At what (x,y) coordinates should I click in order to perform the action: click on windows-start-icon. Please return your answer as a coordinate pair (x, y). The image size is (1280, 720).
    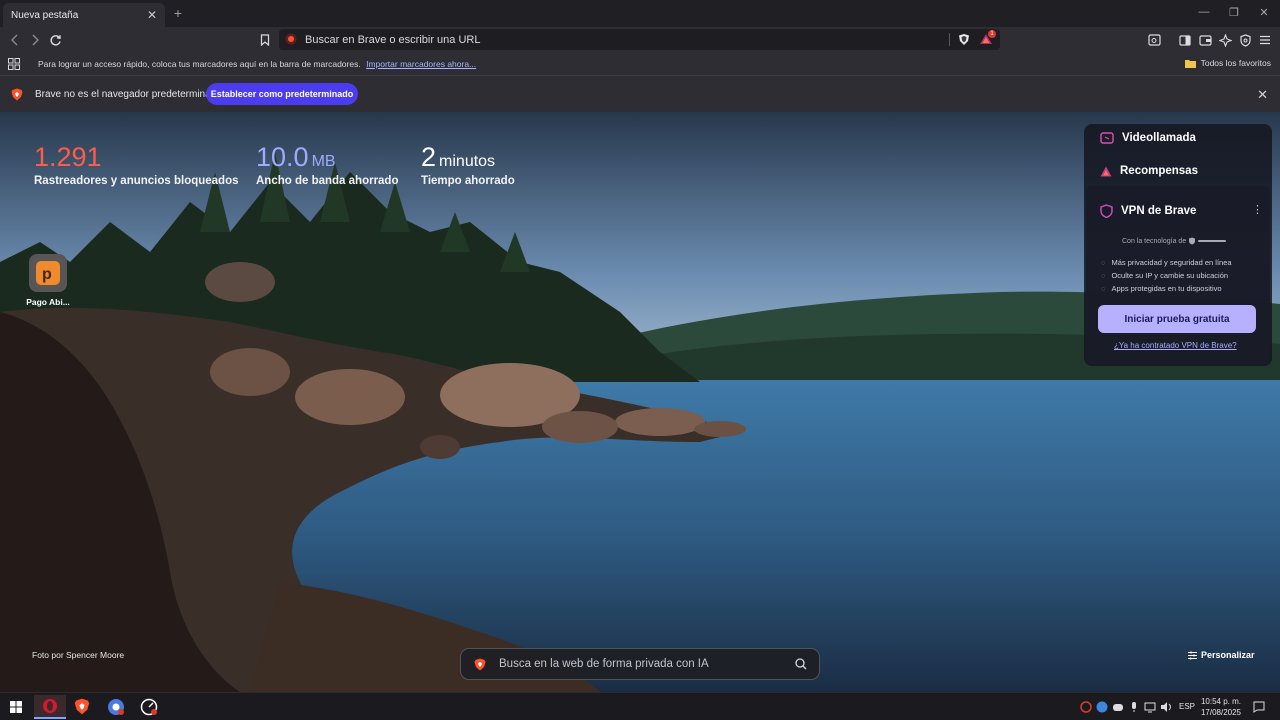
    Looking at the image, I should click on (16, 707).